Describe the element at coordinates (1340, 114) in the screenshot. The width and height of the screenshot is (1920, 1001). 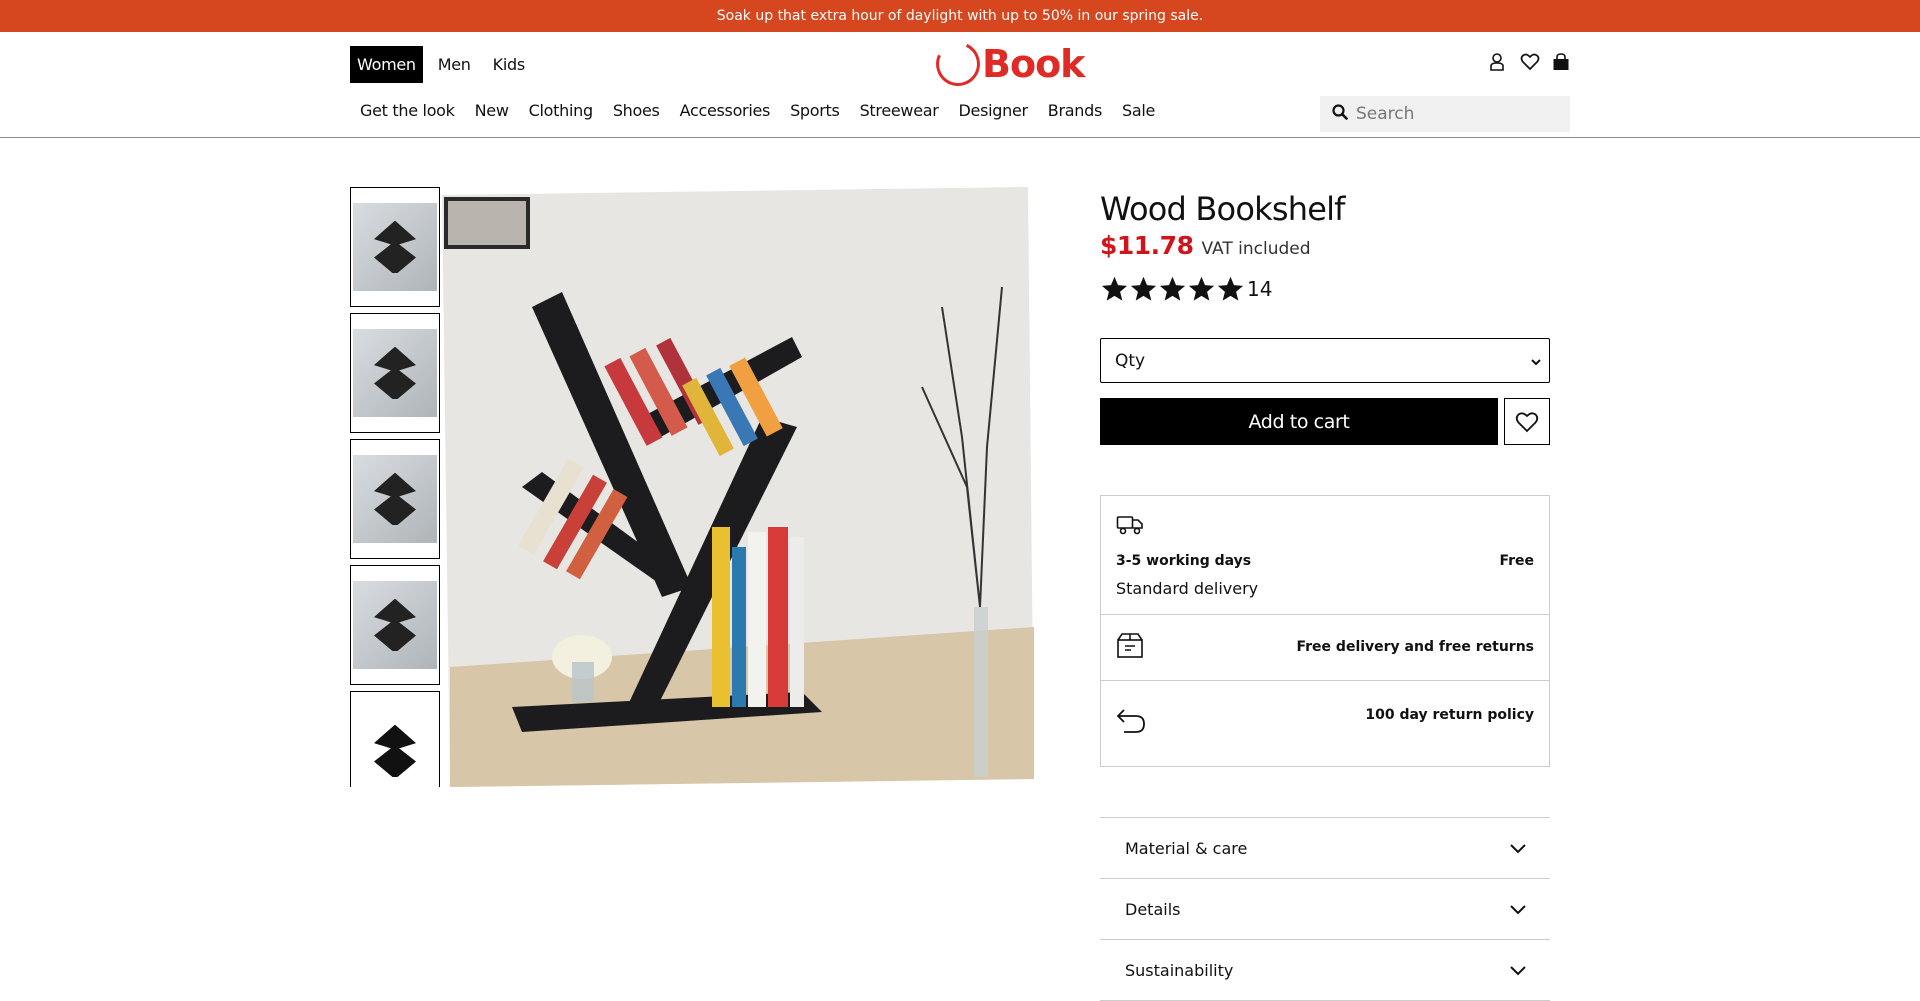
I see `search-icon` at that location.